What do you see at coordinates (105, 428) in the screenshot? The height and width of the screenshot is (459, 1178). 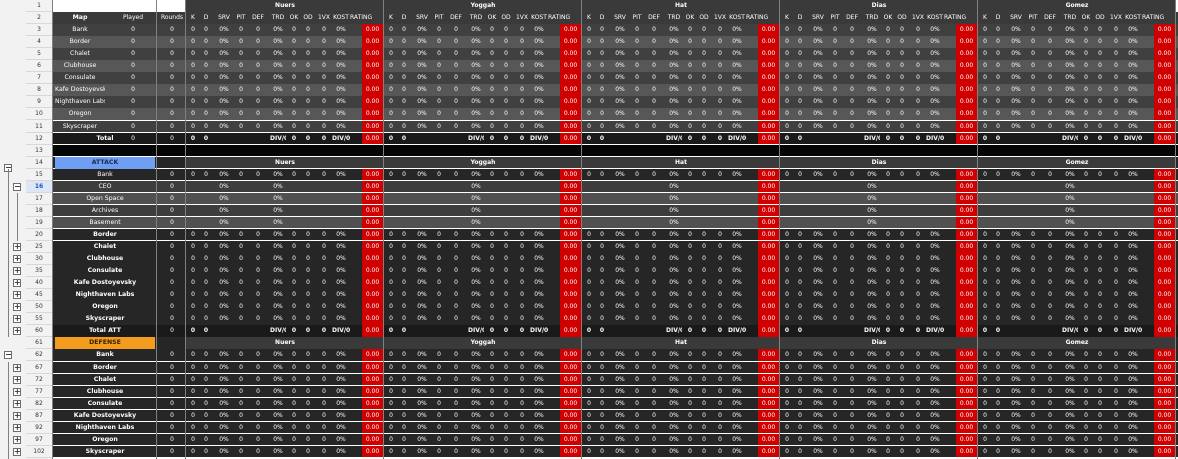 I see `map-name-cell: Nighthaven Labs` at bounding box center [105, 428].